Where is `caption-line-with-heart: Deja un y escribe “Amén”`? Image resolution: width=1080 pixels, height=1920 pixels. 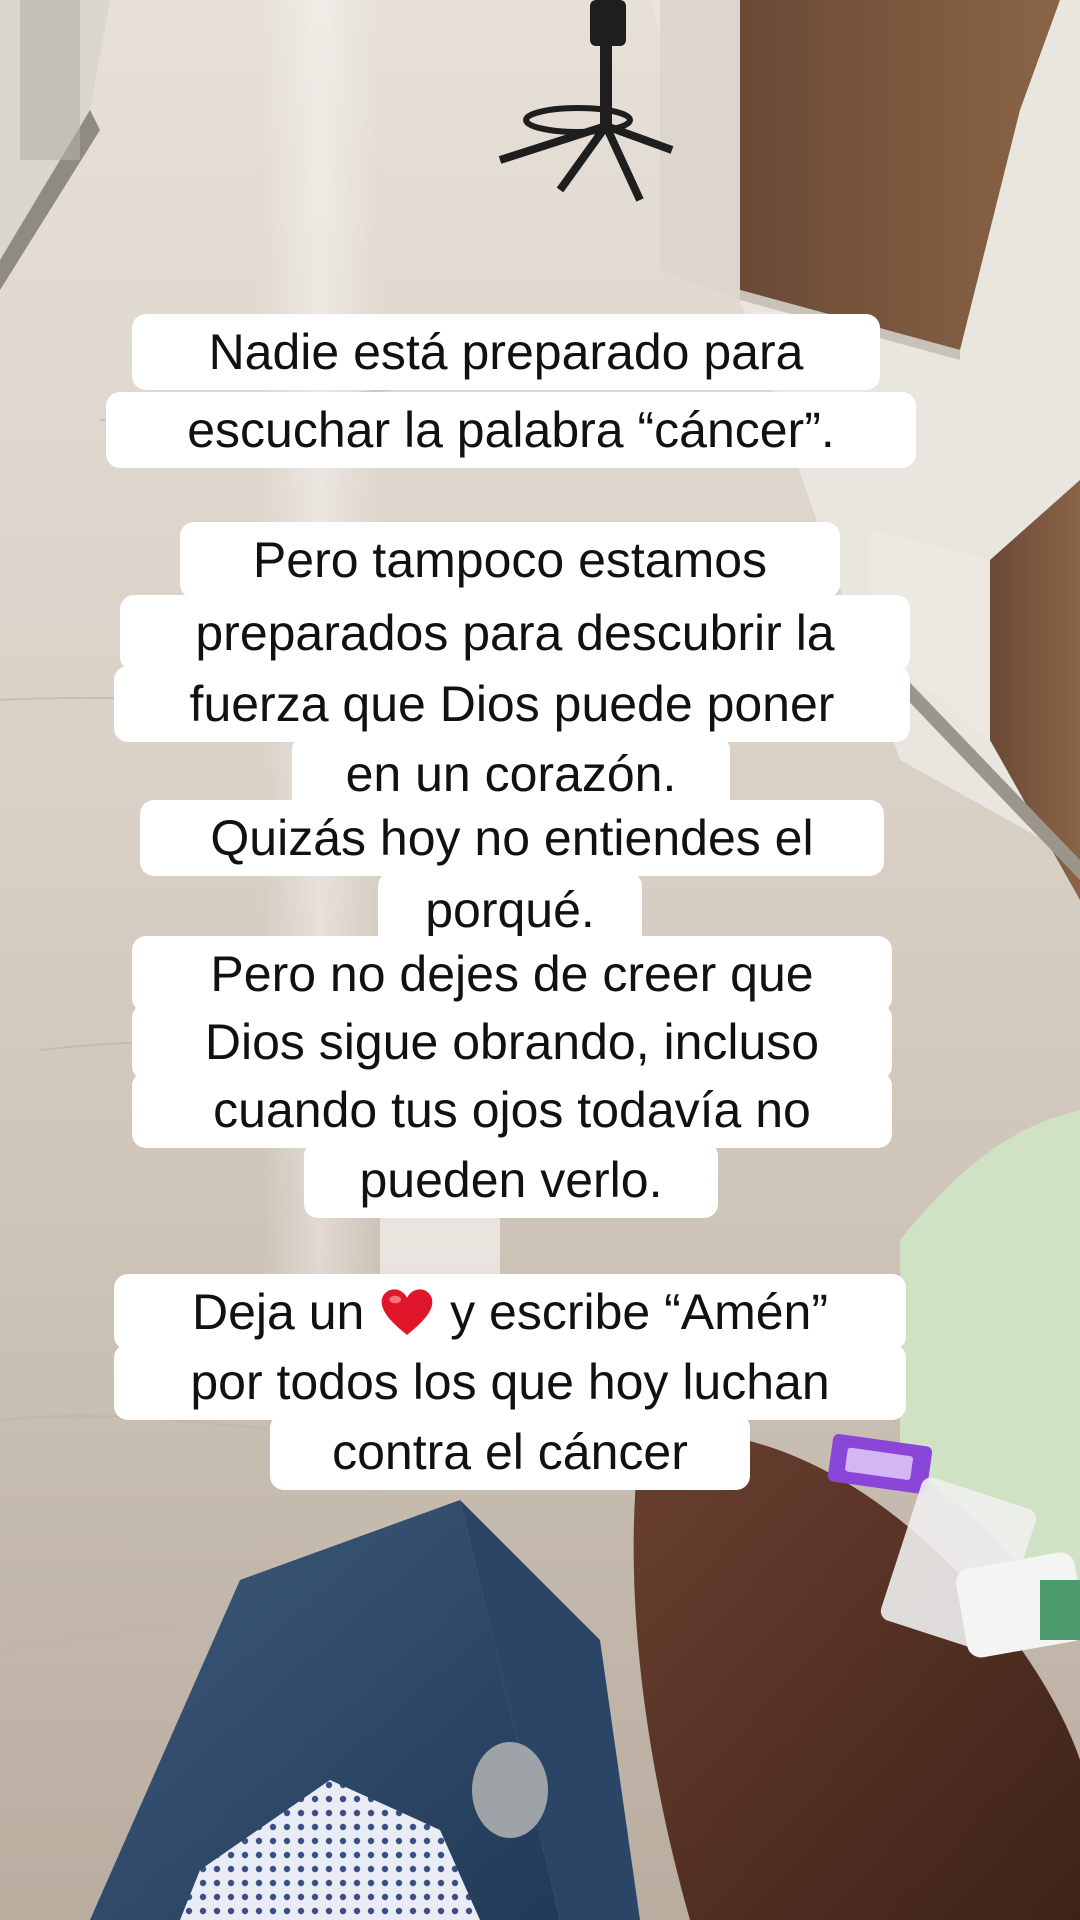
caption-line-with-heart: Deja un y escribe “Amén” is located at coordinates (510, 1312).